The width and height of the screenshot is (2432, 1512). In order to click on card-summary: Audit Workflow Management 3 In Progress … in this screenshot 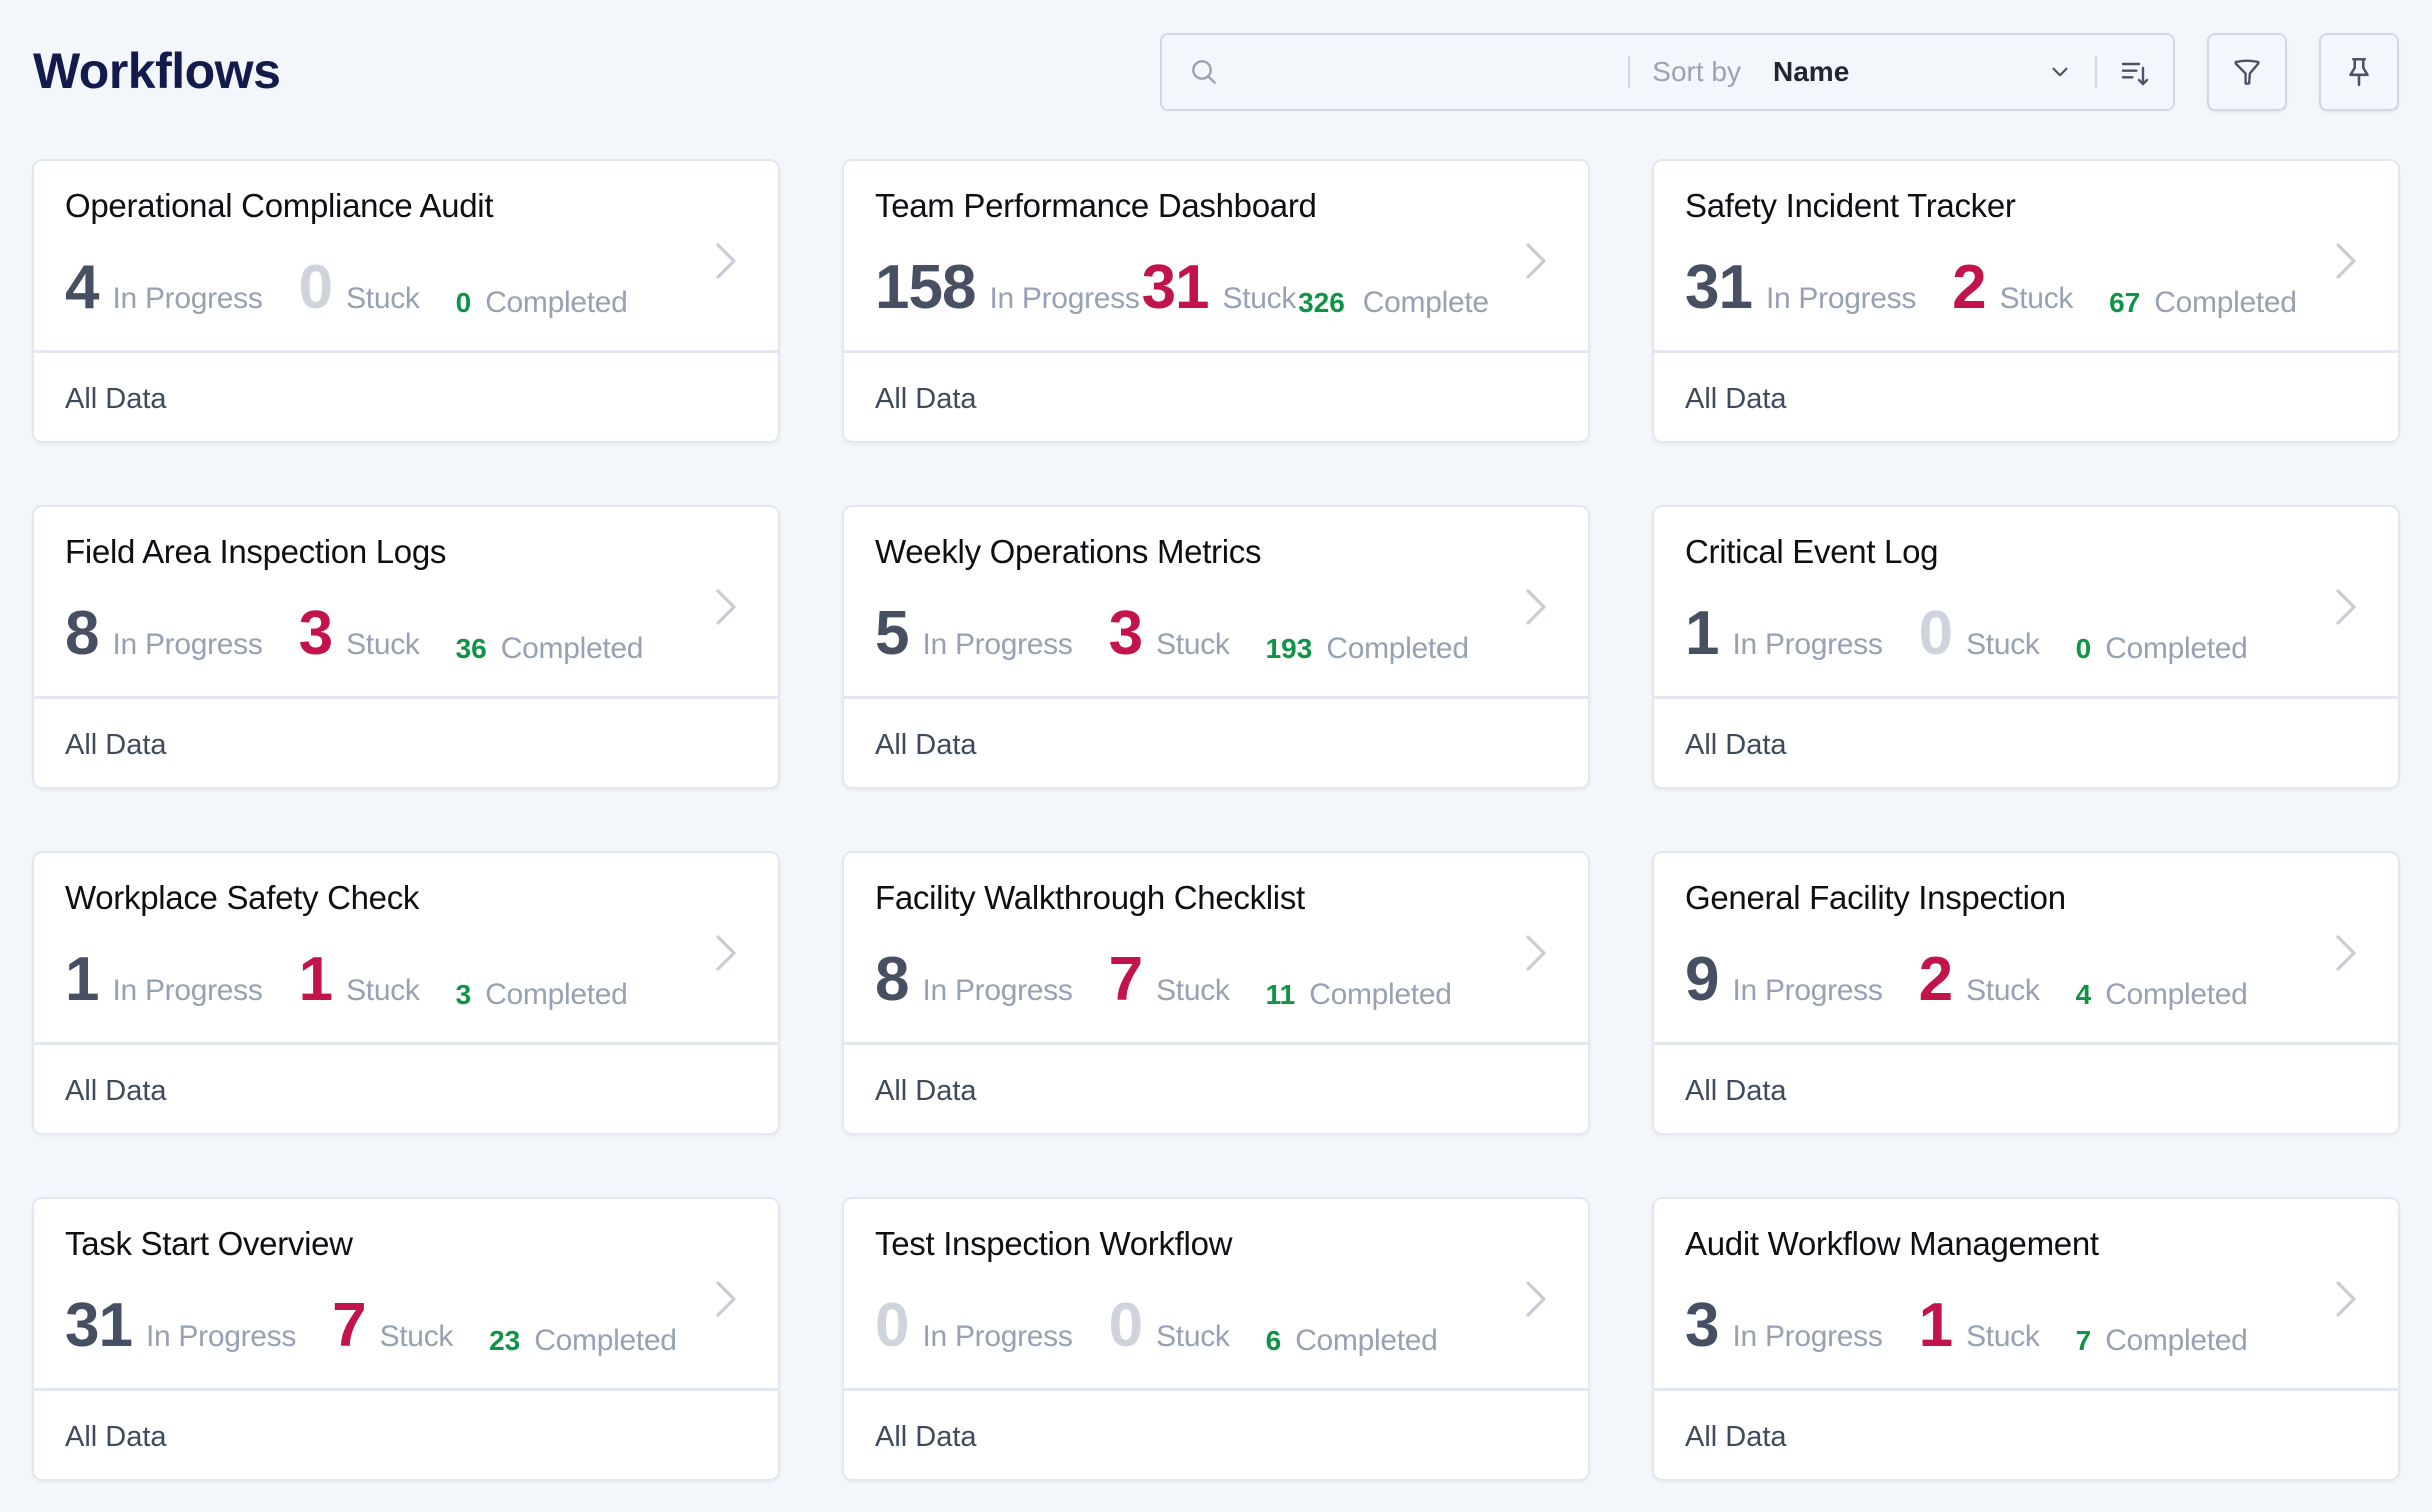, I will do `click(2026, 1295)`.